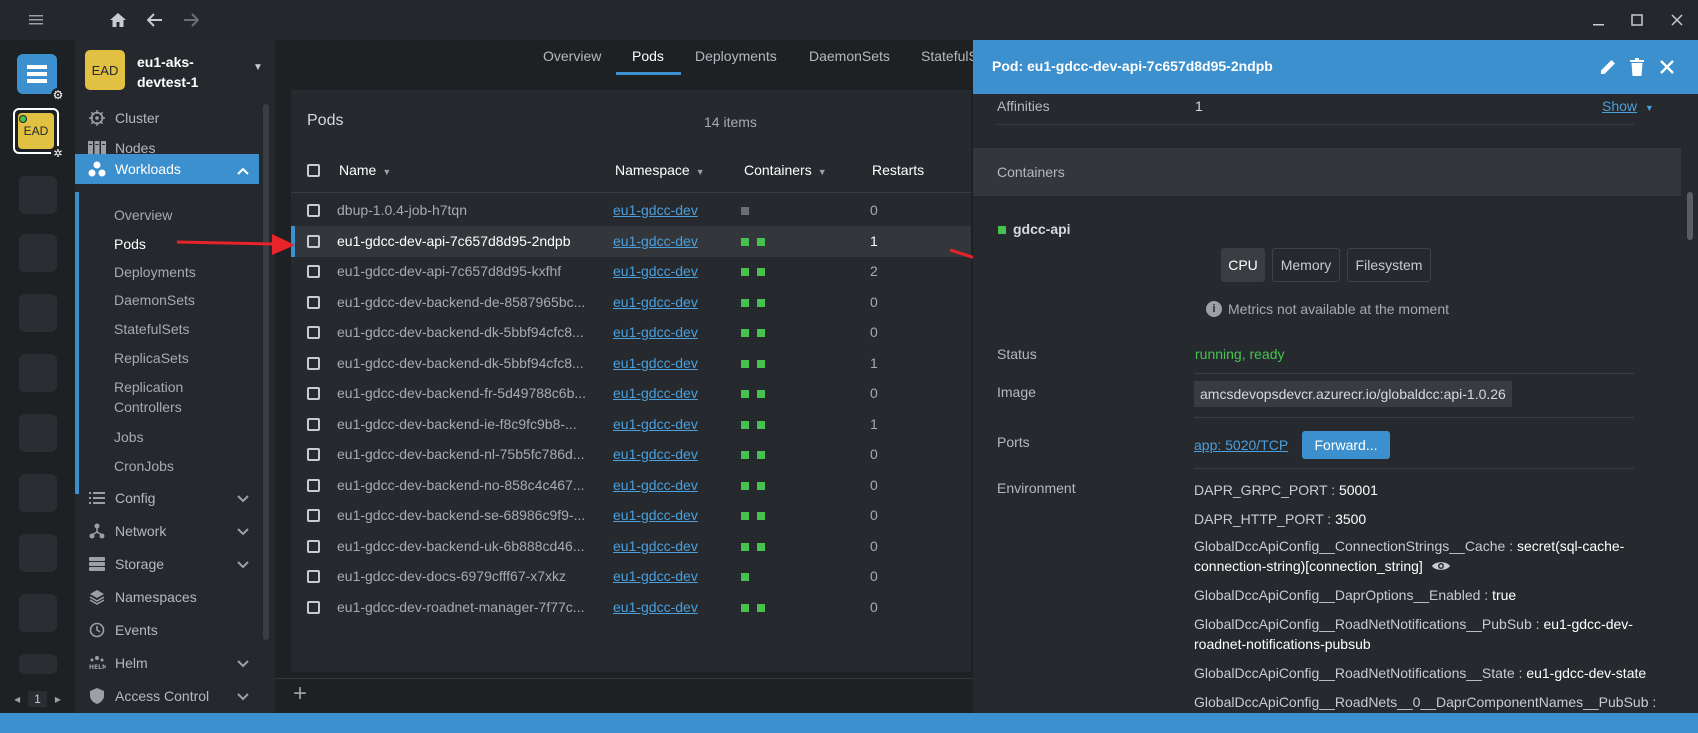  I want to click on edit-pencil-icon, so click(1608, 67).